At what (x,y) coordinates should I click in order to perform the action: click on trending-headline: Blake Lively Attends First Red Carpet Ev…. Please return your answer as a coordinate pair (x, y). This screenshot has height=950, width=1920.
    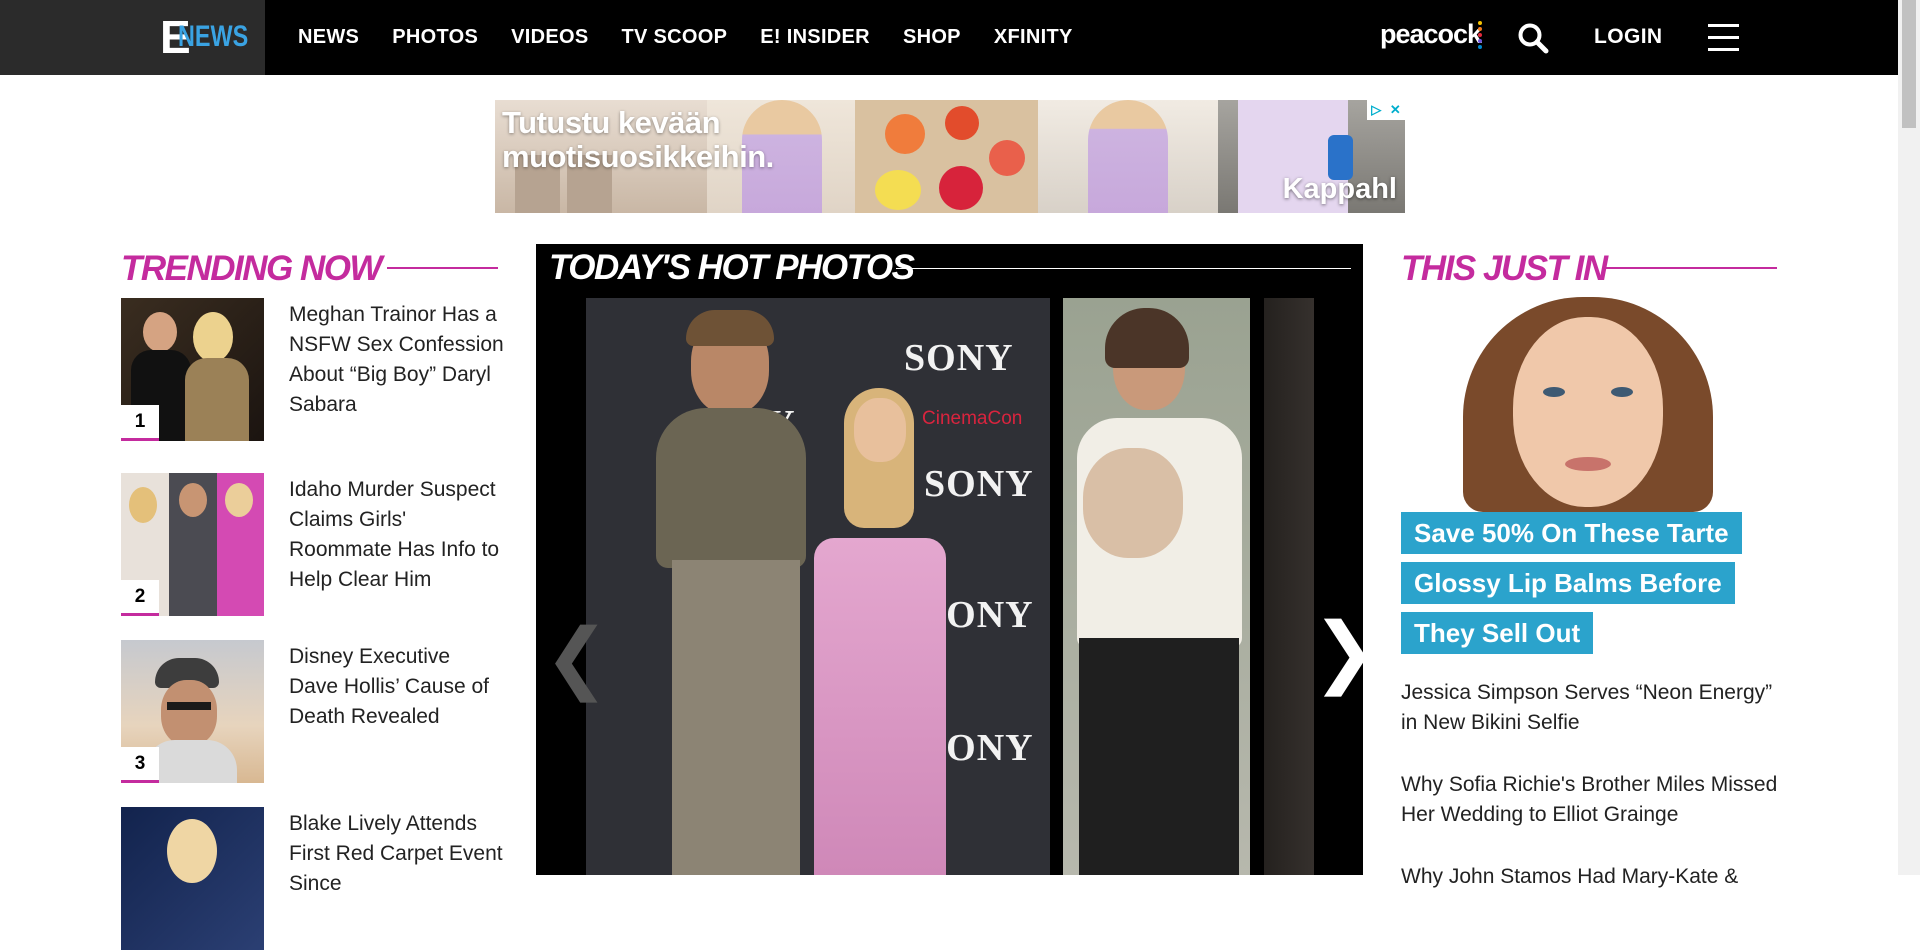
    Looking at the image, I should click on (396, 854).